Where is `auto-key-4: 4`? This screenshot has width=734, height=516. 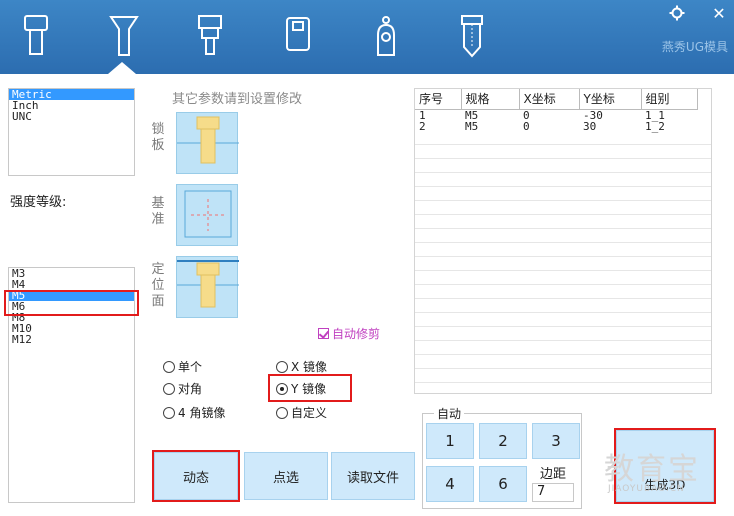
auto-key-4: 4 is located at coordinates (450, 484).